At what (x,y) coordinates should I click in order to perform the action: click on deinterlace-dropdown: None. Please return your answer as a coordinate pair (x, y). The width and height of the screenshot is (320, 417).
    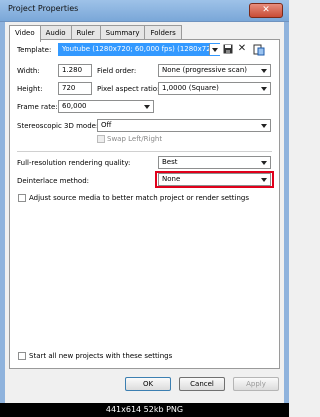
    Looking at the image, I should click on (214, 179).